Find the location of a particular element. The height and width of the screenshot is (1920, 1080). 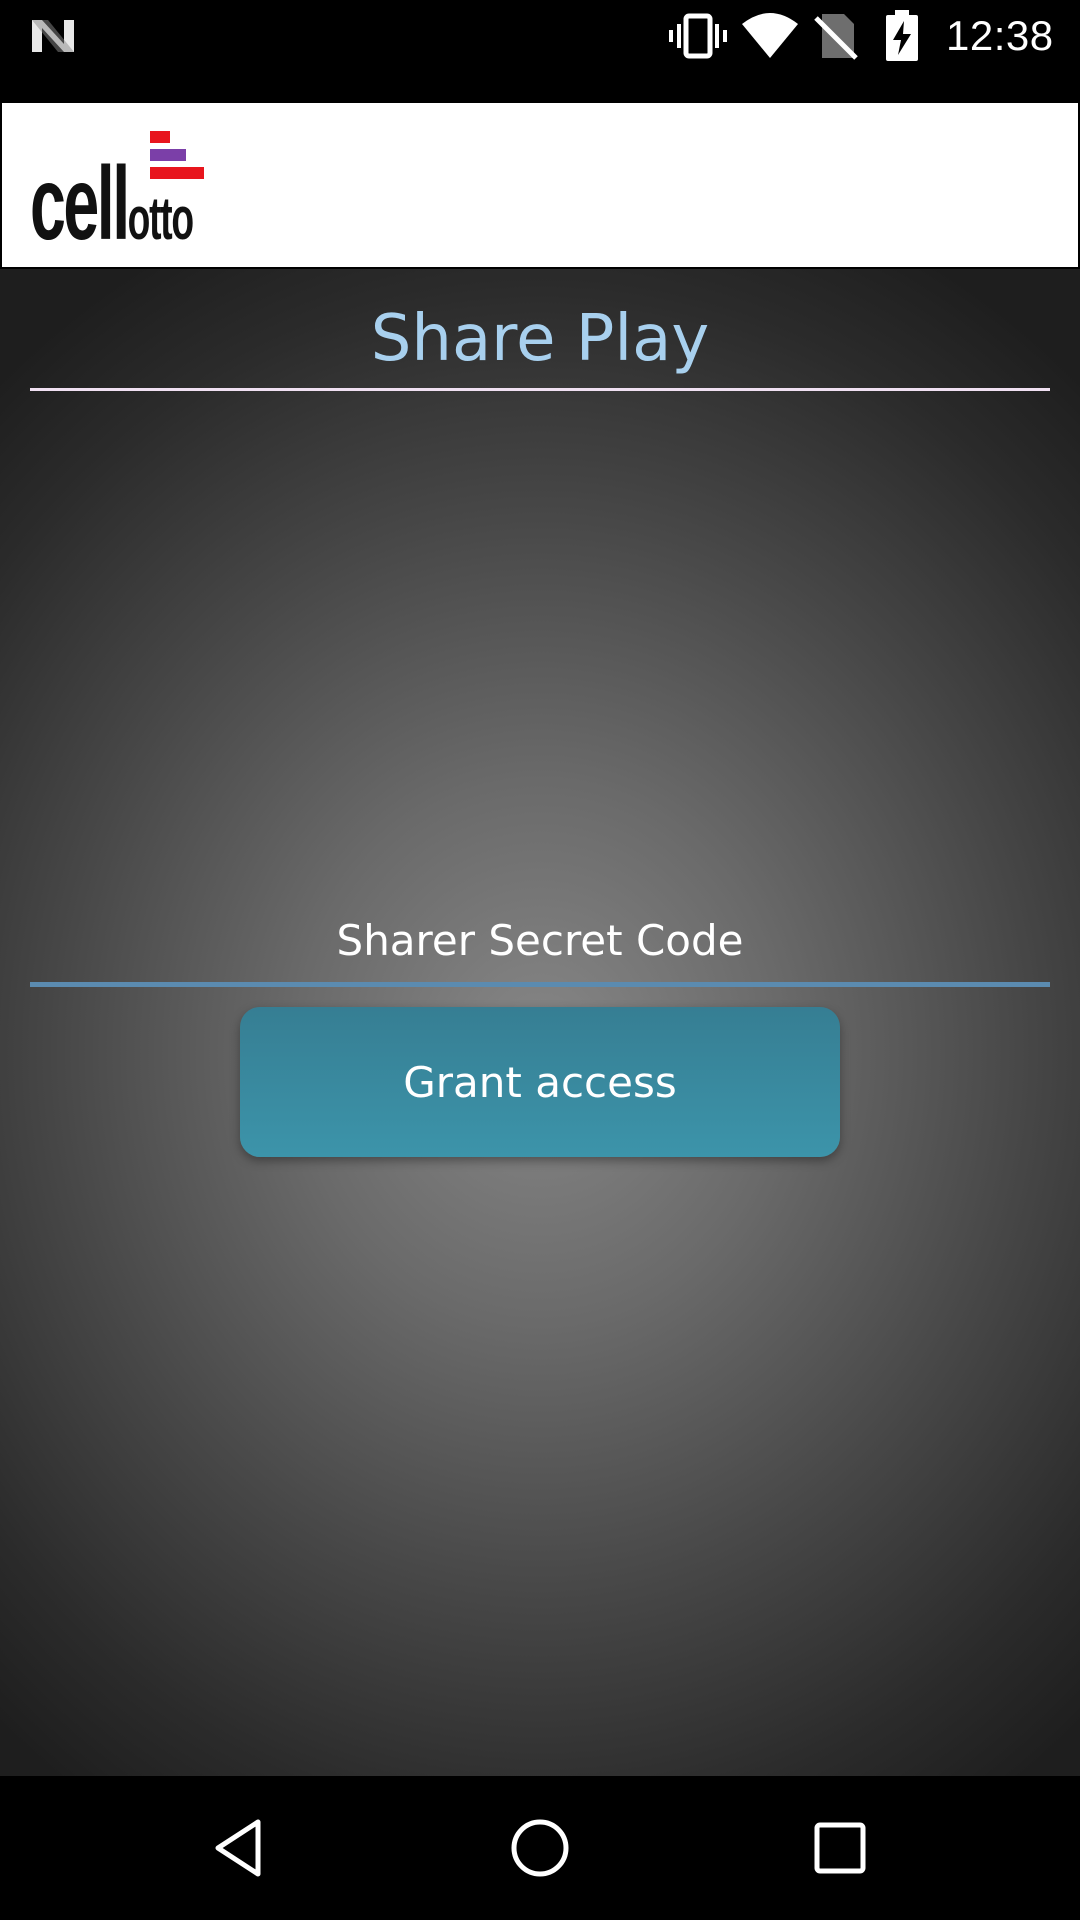

back-icon is located at coordinates (240, 1848).